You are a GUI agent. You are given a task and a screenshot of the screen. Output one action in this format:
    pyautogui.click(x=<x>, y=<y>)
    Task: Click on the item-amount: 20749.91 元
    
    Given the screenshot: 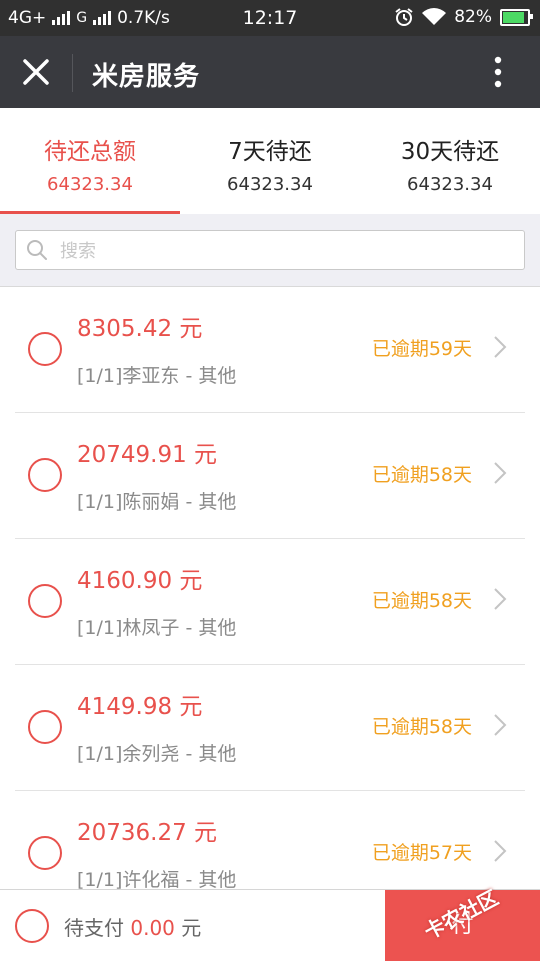 What is the action you would take?
    pyautogui.click(x=147, y=455)
    